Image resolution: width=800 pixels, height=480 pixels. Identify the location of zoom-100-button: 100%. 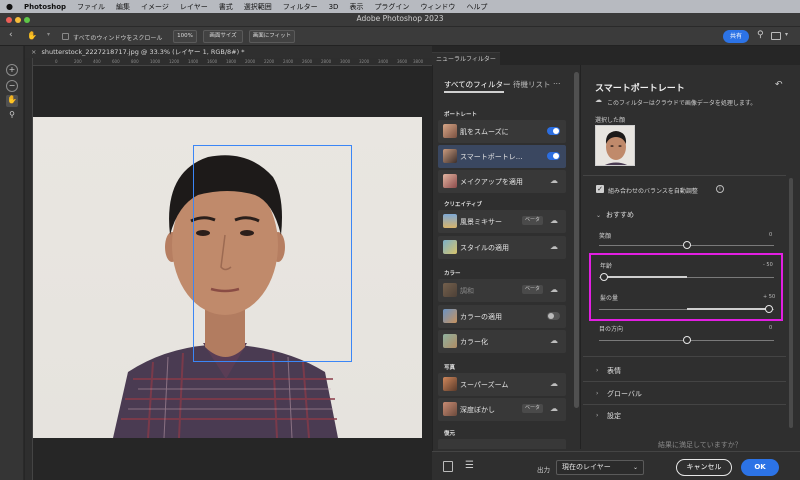
(185, 36).